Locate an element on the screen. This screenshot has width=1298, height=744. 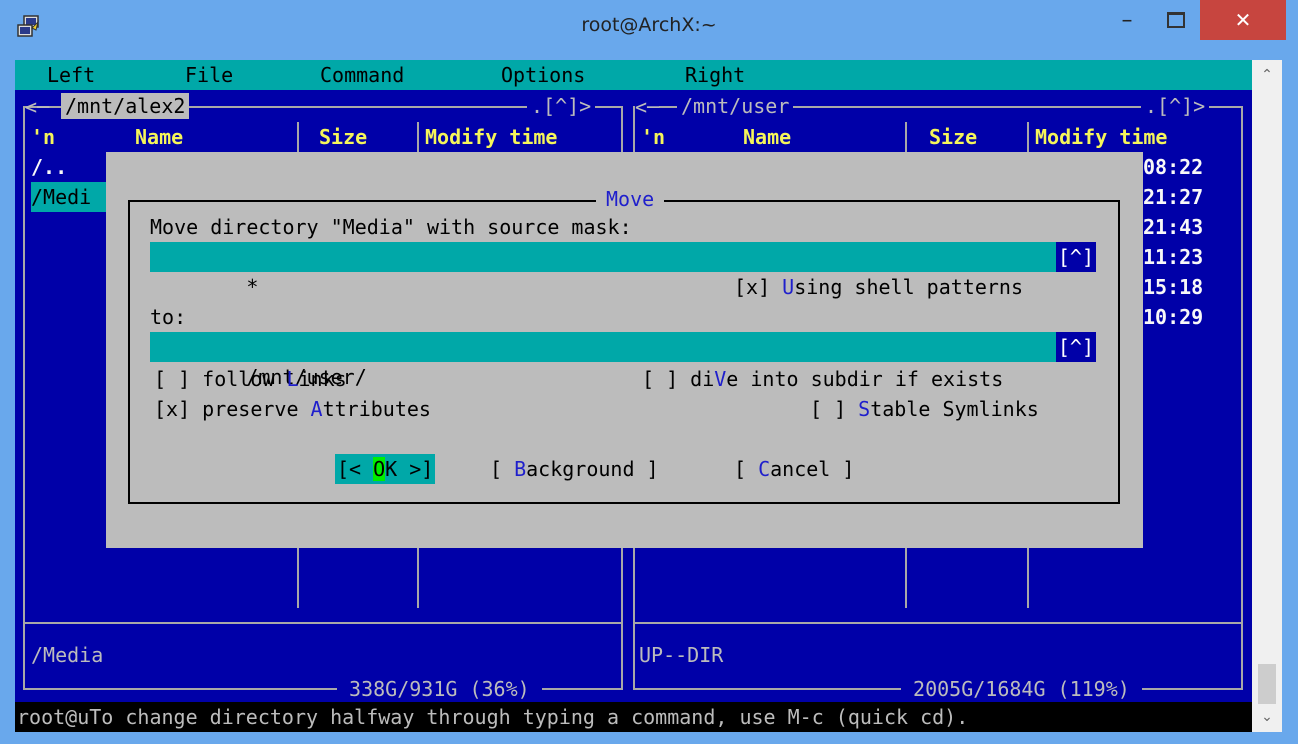
right-panel-corner: .[^]> is located at coordinates (1175, 106).